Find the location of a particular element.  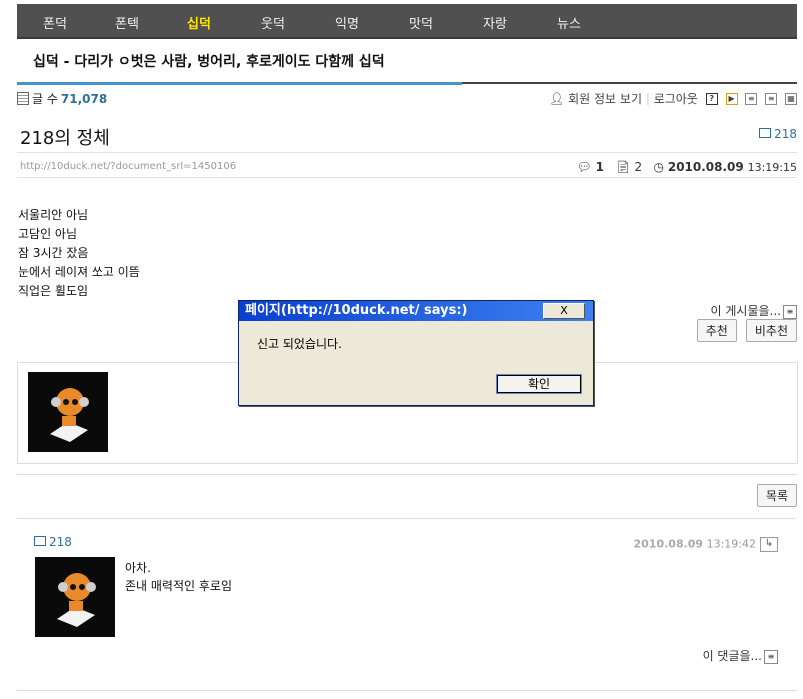

list-button: 목록 is located at coordinates (776, 495).